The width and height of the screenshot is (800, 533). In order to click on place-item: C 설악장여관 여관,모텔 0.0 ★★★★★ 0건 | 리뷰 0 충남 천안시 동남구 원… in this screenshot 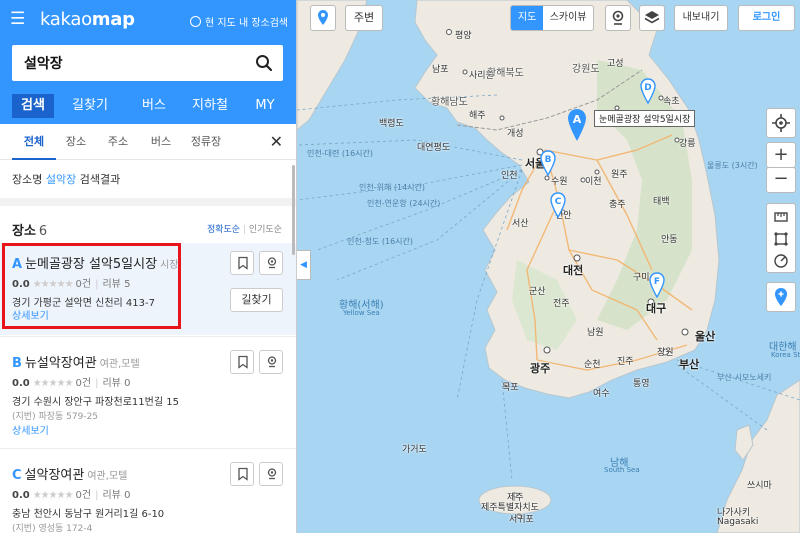, I will do `click(148, 493)`.